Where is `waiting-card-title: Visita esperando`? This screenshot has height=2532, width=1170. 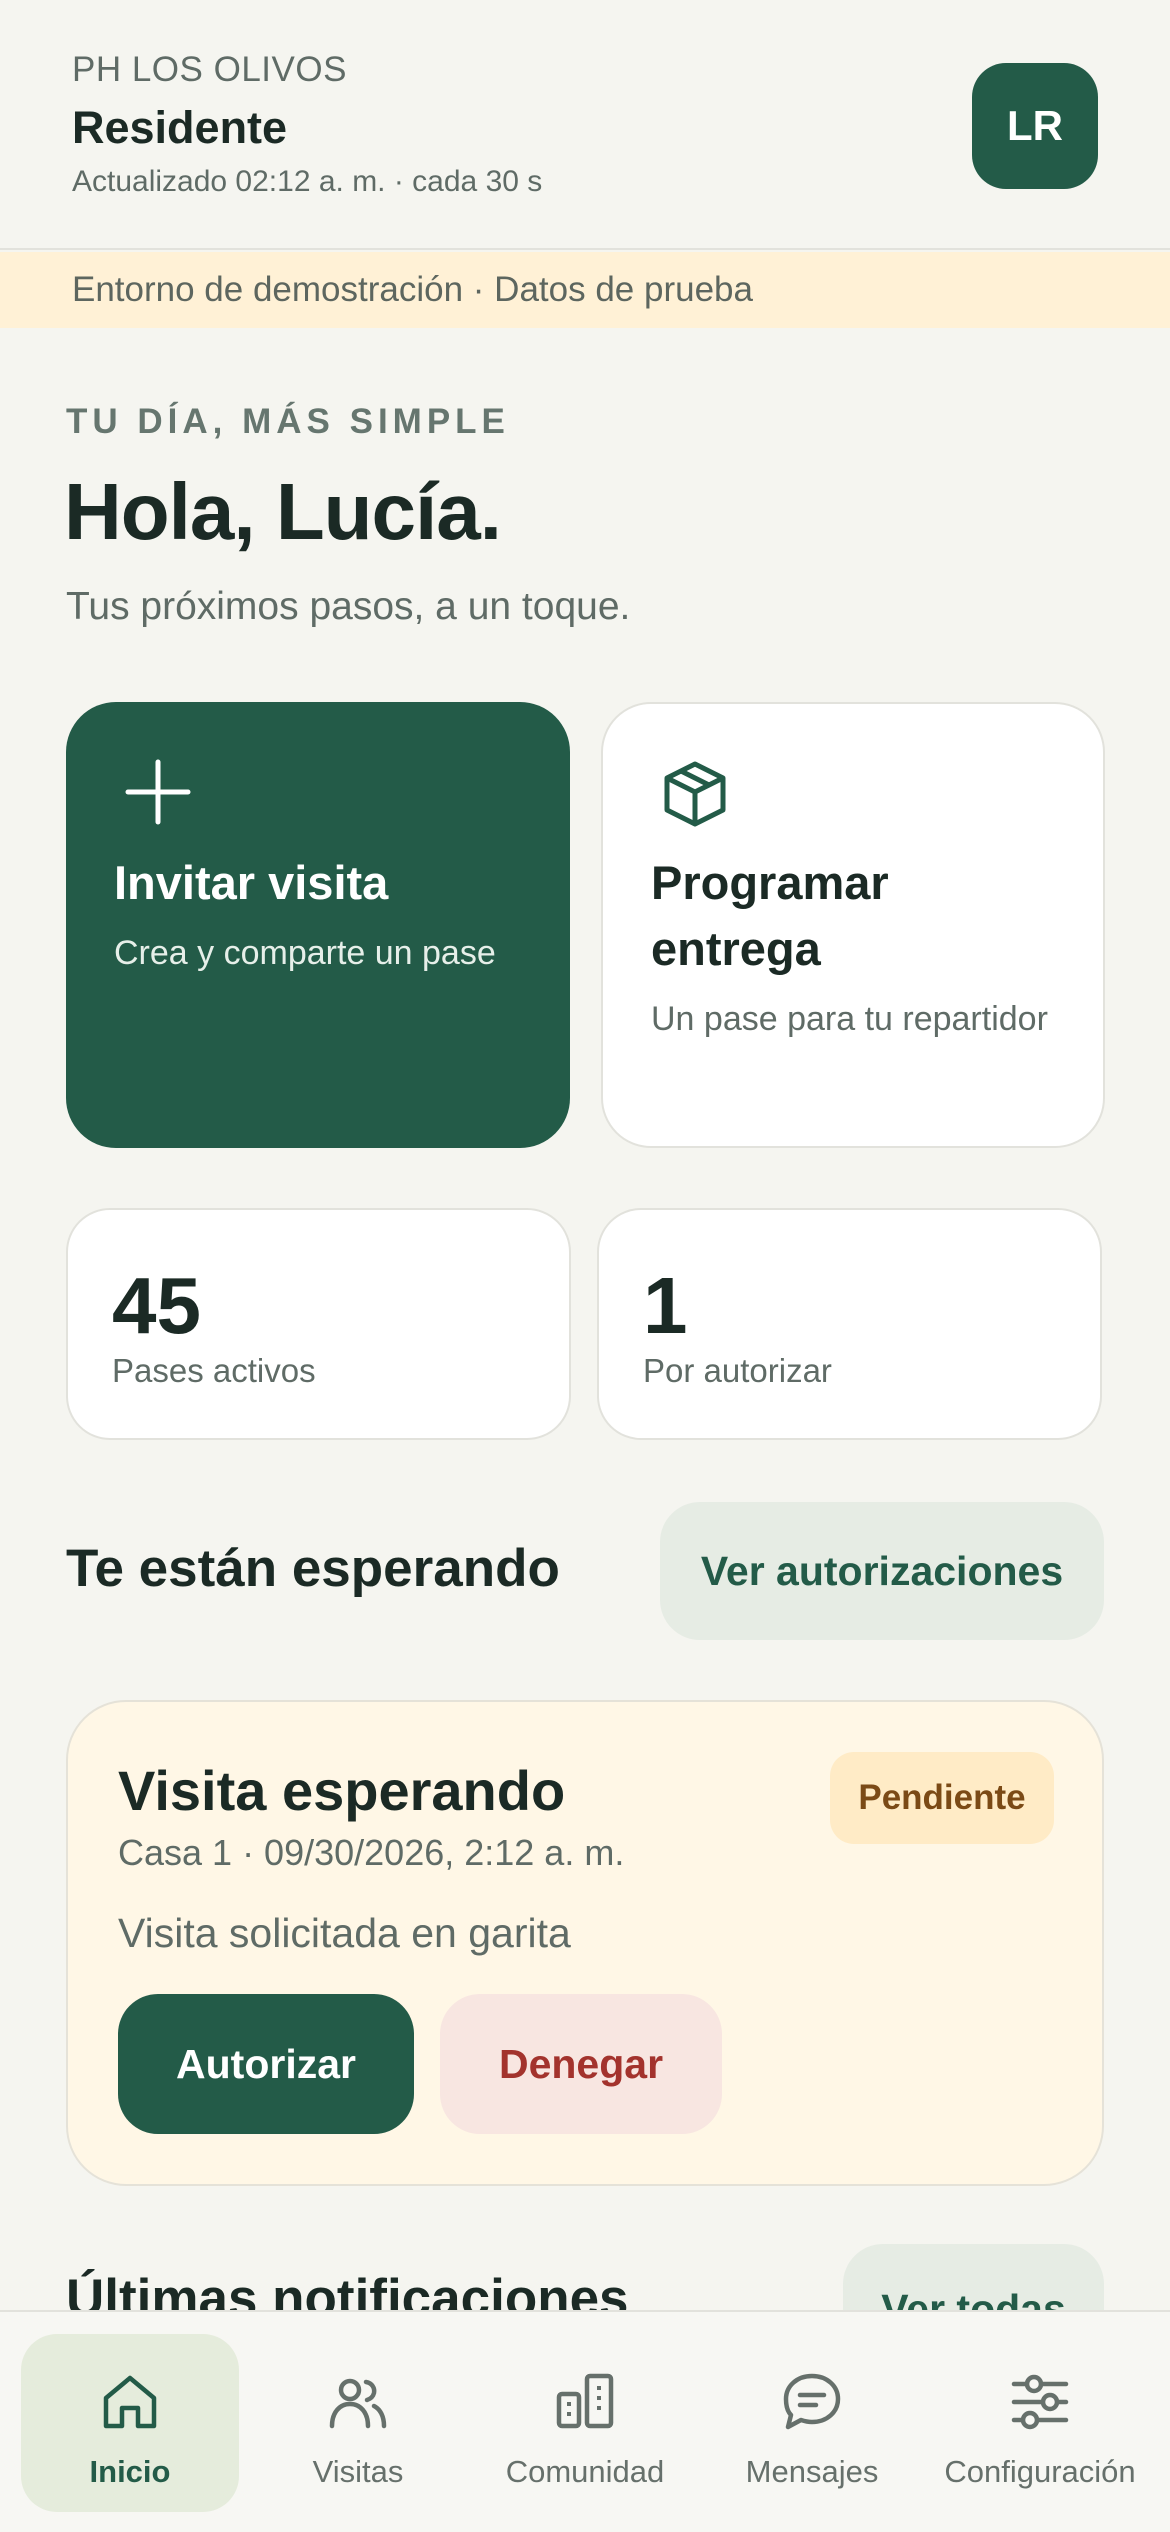 waiting-card-title: Visita esperando is located at coordinates (342, 1790).